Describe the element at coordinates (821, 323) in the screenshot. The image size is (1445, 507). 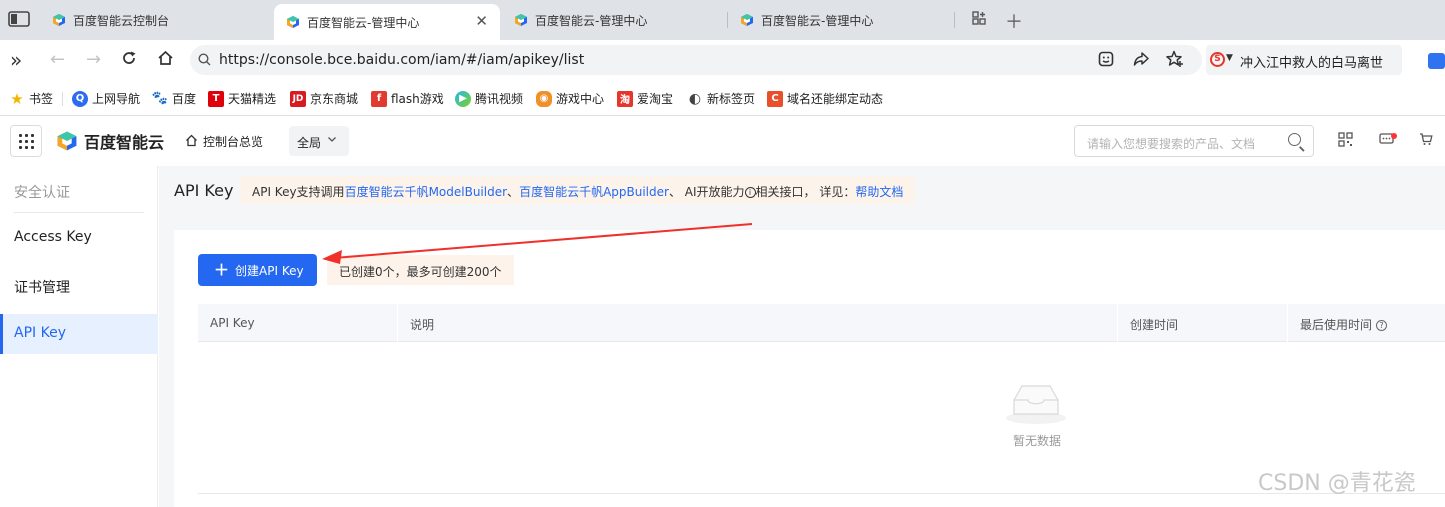
I see `table-header: API Key 说明 创建时间 最后使用时间?` at that location.